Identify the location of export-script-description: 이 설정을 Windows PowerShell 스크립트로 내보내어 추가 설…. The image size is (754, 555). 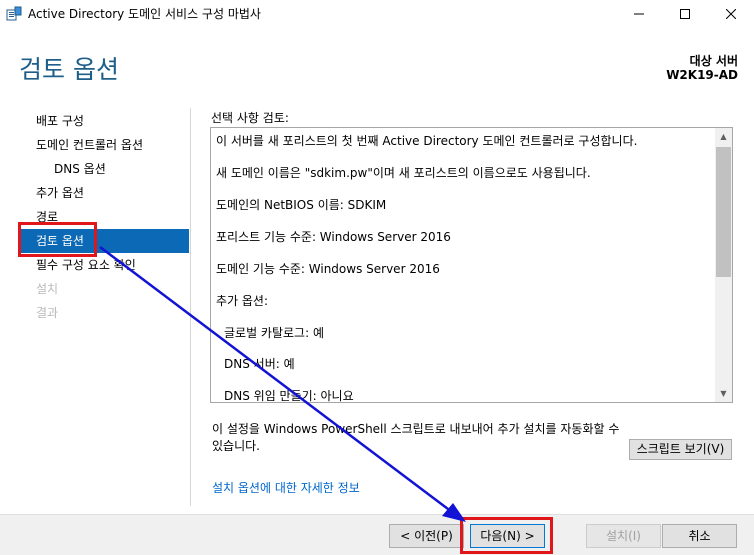
(416, 437).